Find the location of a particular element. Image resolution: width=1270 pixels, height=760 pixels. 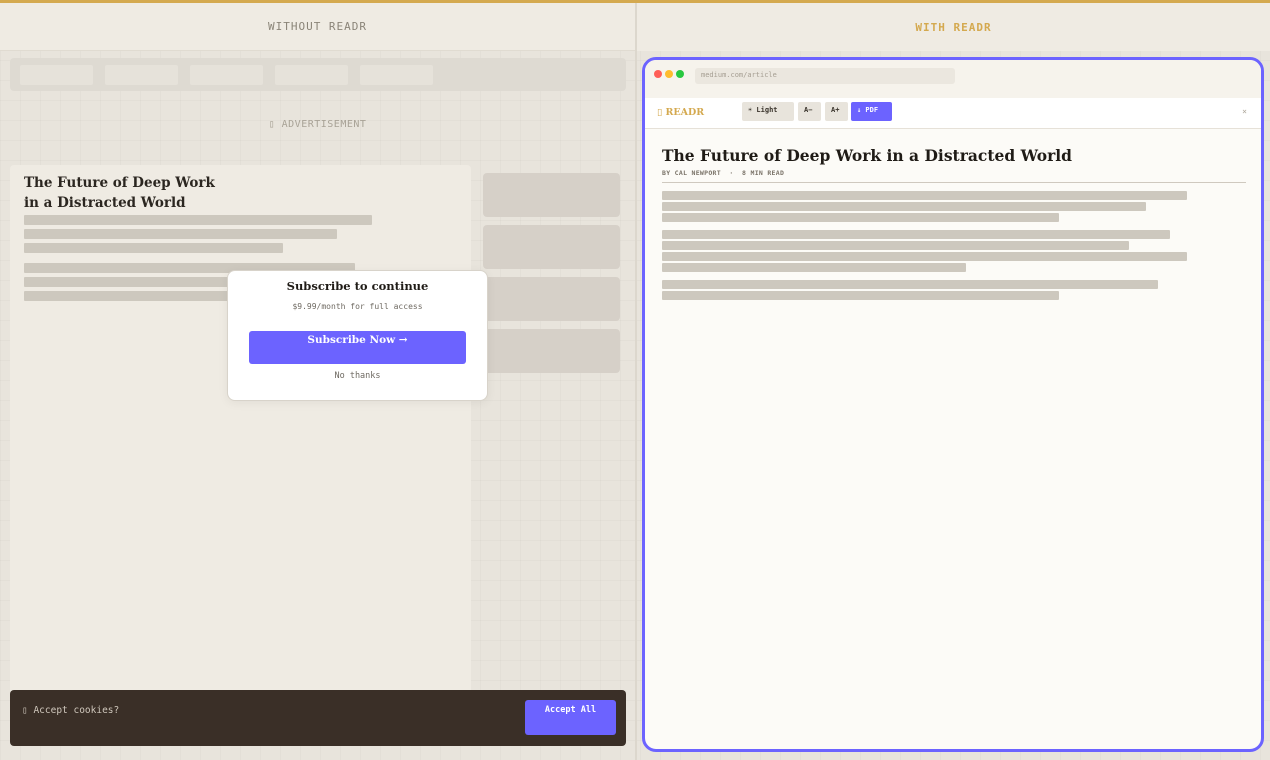

url-bar: medium.com/article is located at coordinates (825, 76).